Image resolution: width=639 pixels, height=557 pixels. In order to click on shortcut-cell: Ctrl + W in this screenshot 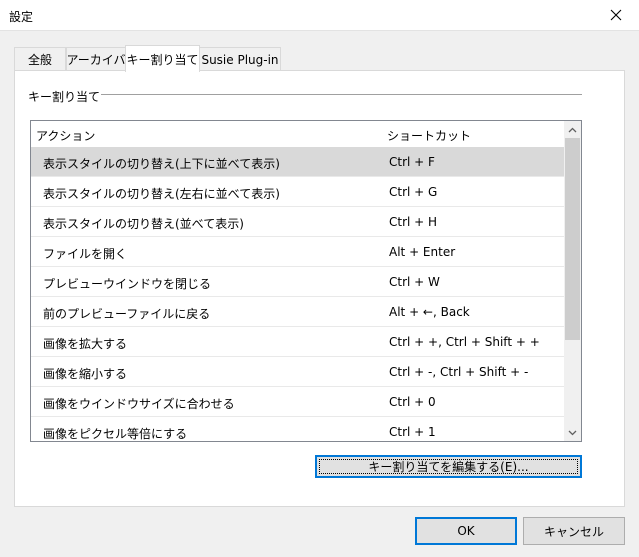, I will do `click(414, 282)`.